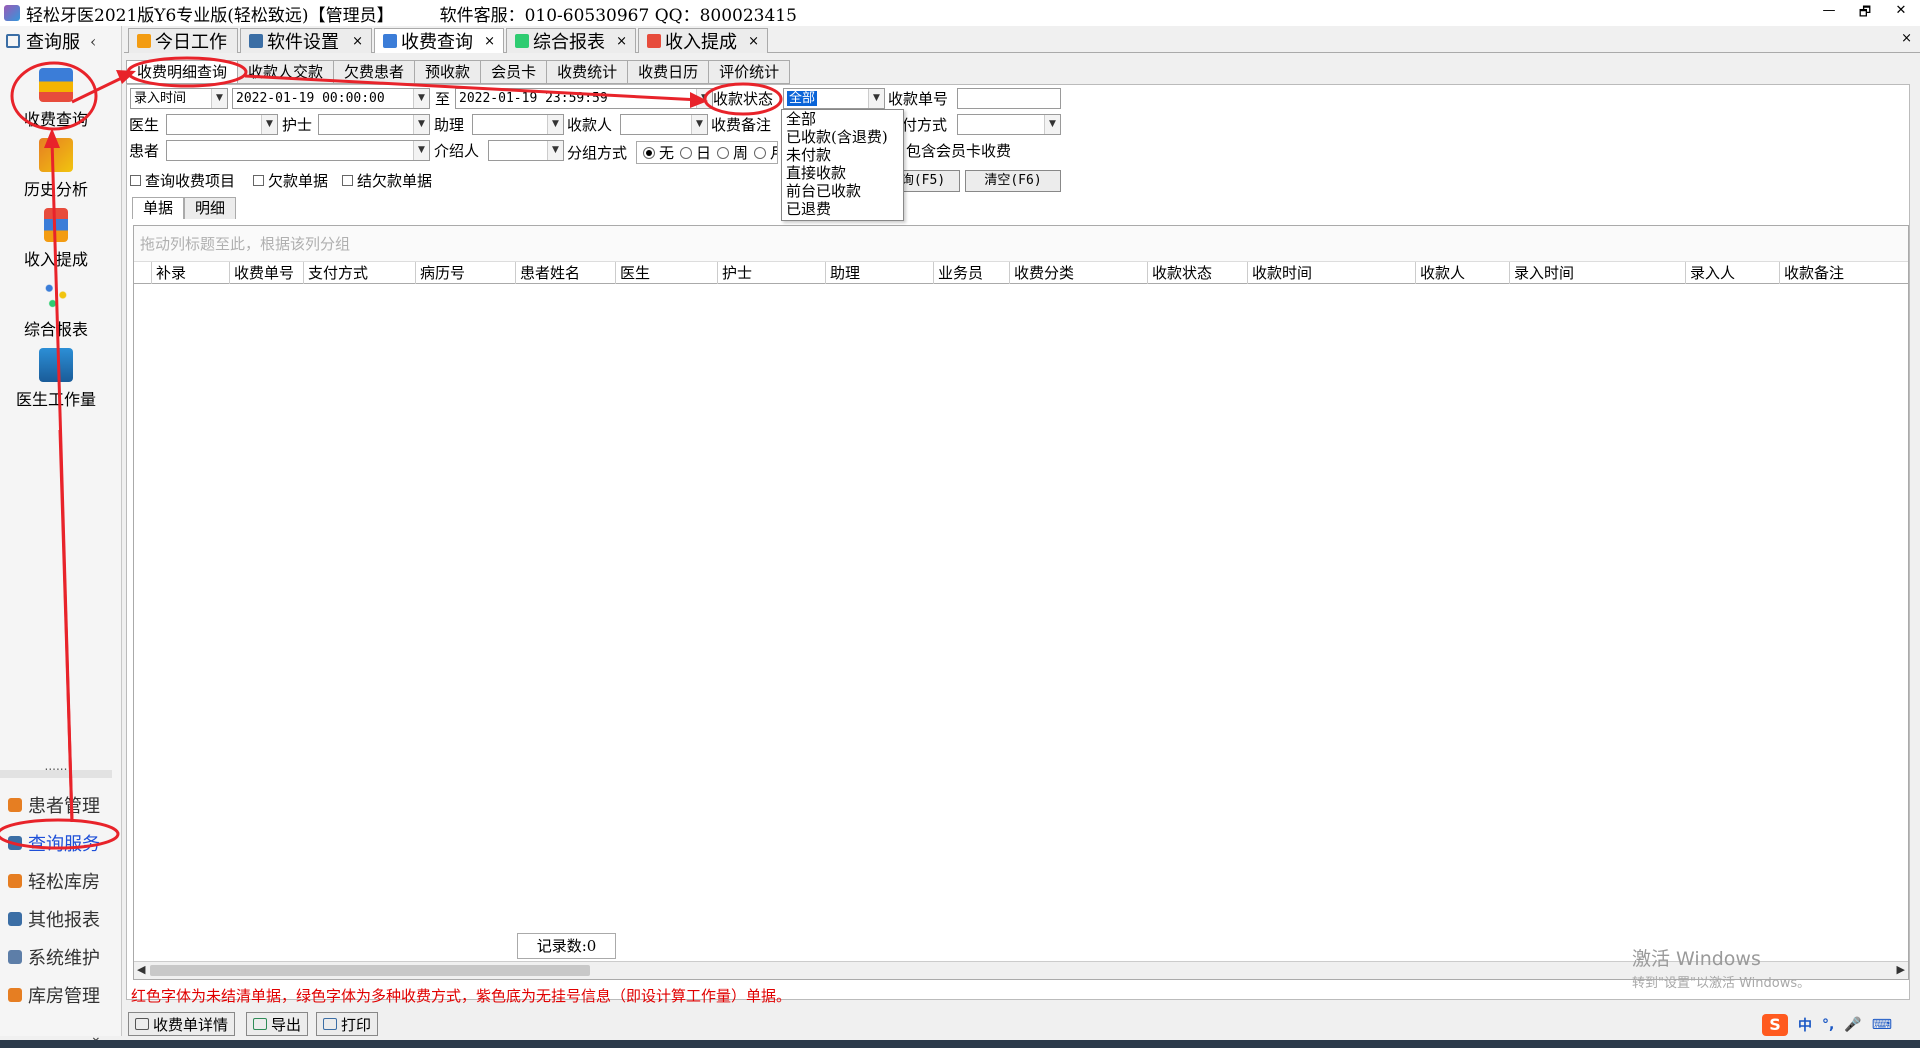 The height and width of the screenshot is (1048, 1920). What do you see at coordinates (842, 191) in the screenshot?
I see `status-option-front-desk: 前台已收款` at bounding box center [842, 191].